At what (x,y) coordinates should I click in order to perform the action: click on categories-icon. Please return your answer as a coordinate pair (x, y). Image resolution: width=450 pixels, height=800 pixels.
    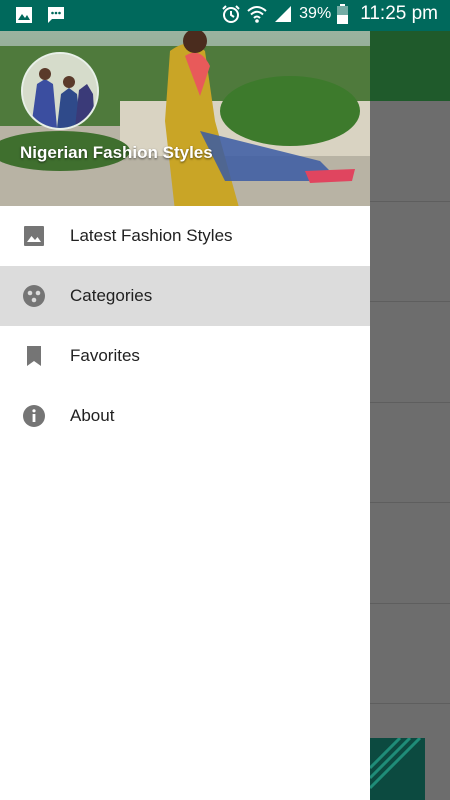
    Looking at the image, I should click on (34, 296).